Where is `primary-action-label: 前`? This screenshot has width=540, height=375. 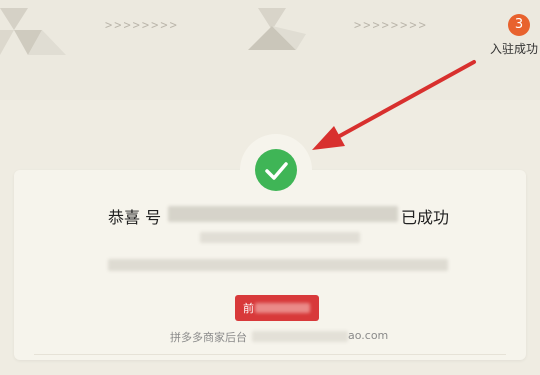
primary-action-label: 前 is located at coordinates (248, 308).